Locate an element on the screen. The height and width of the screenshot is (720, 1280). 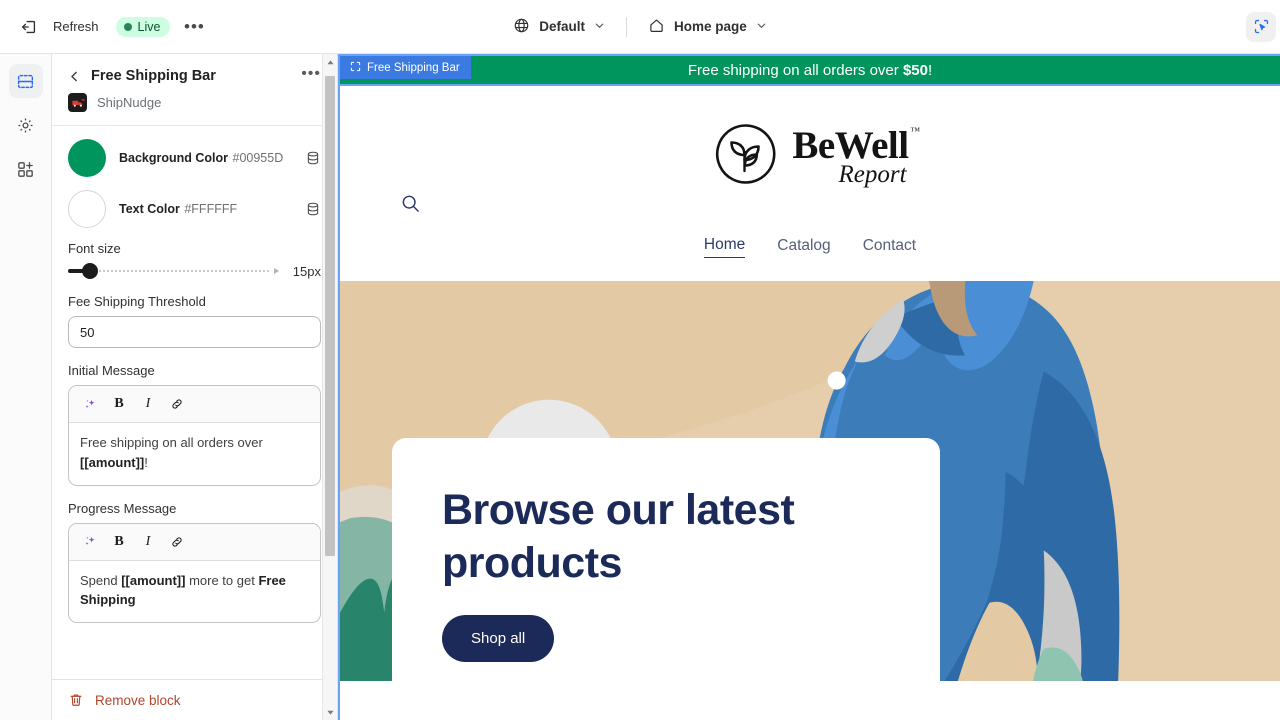
logo-name-text: BeWell is located at coordinates (850, 145).